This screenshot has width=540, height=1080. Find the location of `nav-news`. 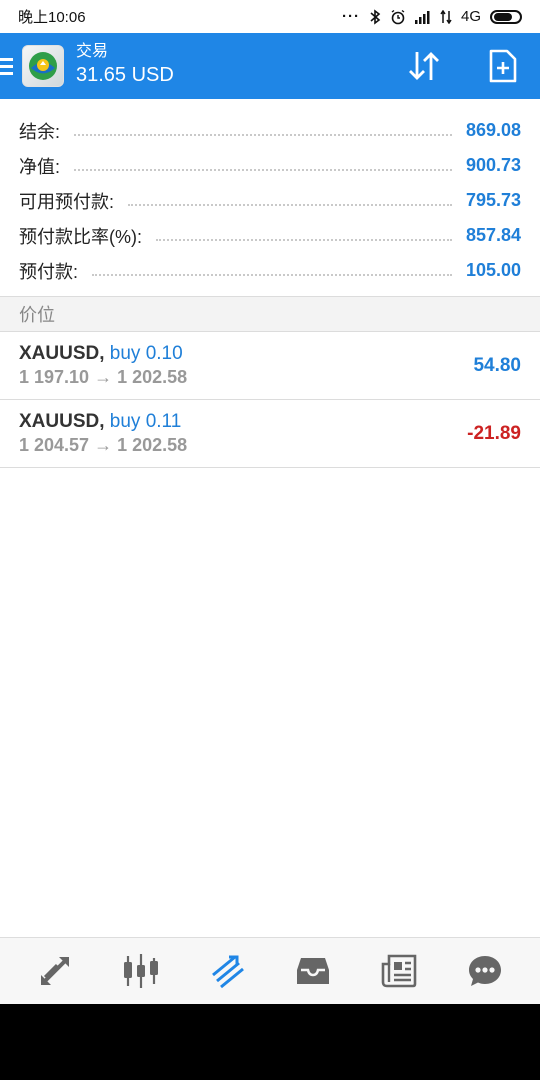

nav-news is located at coordinates (399, 971).